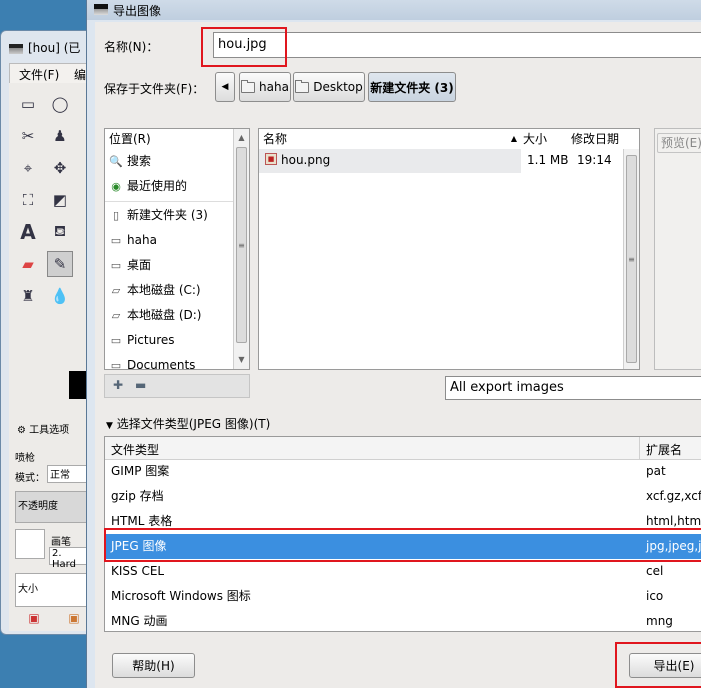 The width and height of the screenshot is (701, 688). What do you see at coordinates (403, 471) in the screenshot?
I see `file-type-row: GIMP 图案 pat` at bounding box center [403, 471].